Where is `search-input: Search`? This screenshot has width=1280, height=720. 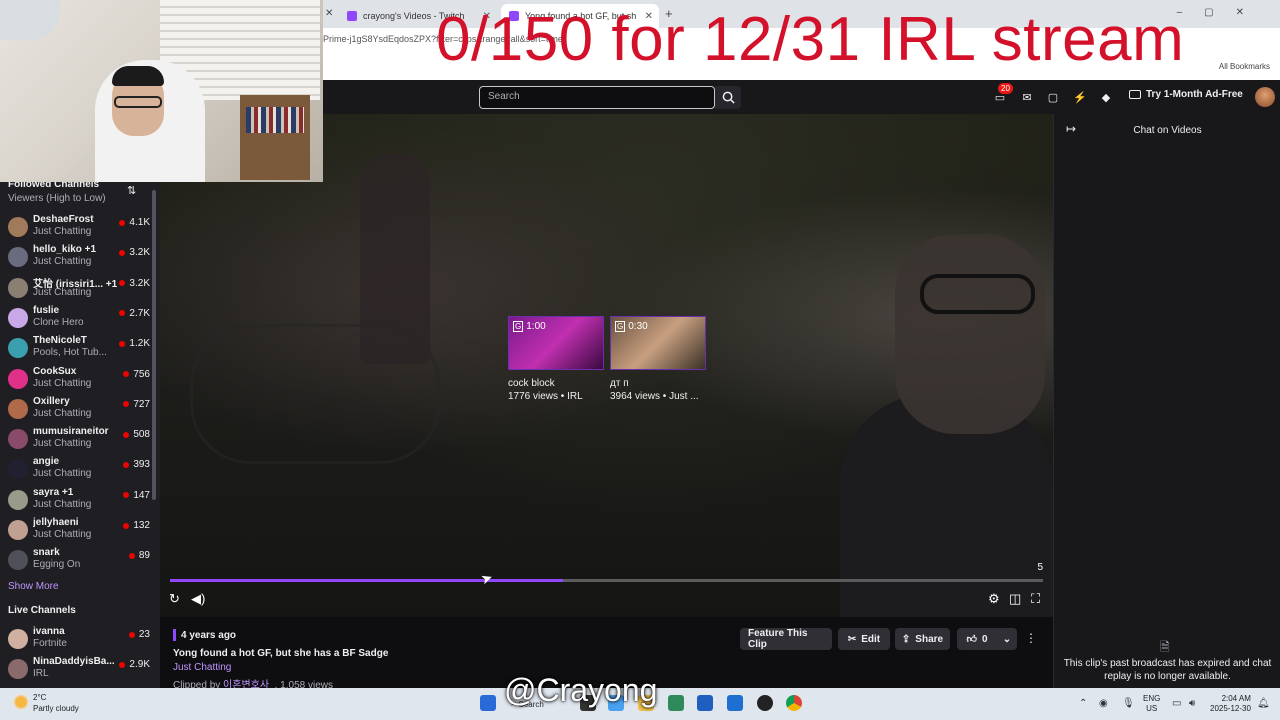 search-input: Search is located at coordinates (597, 97).